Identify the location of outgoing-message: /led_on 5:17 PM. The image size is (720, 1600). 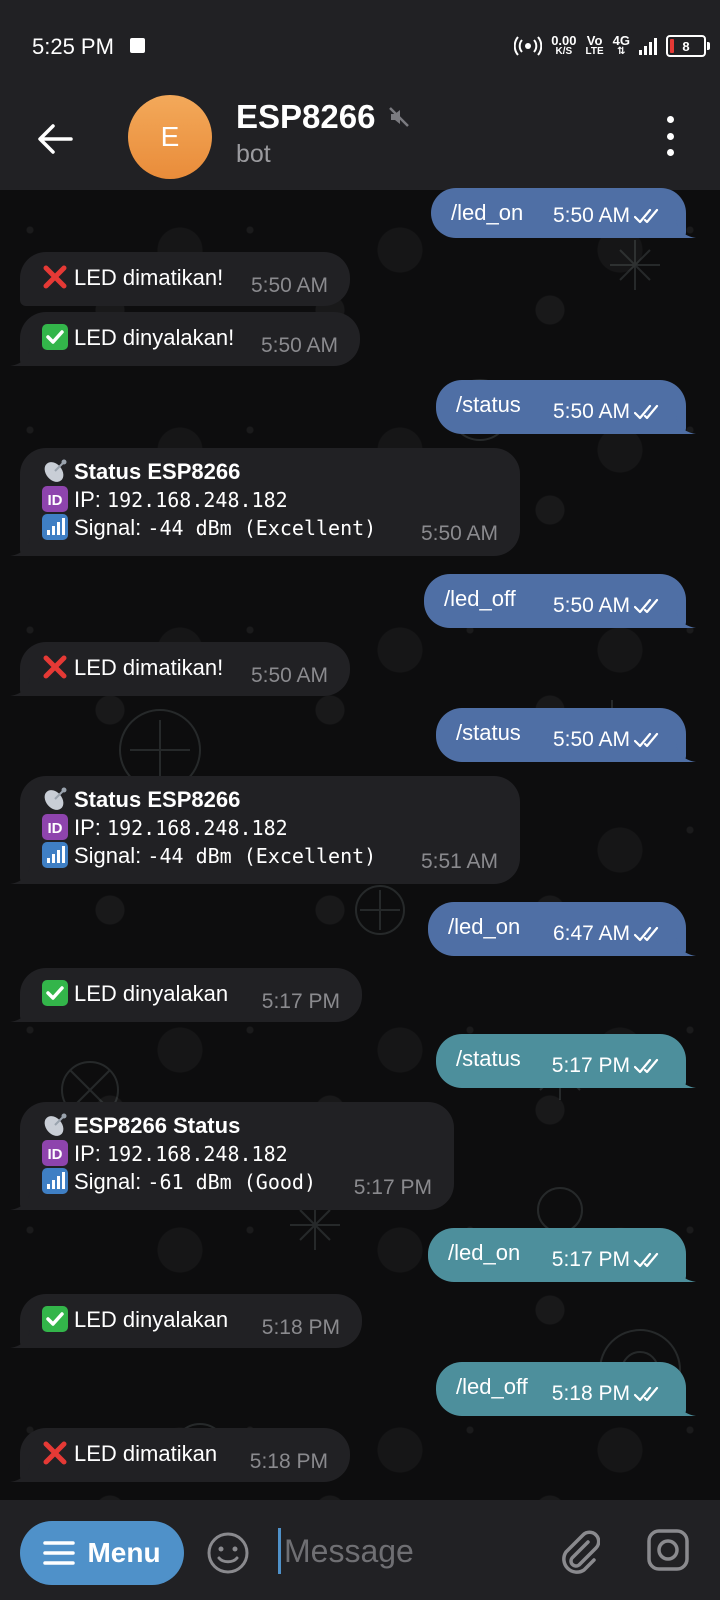
(562, 1255).